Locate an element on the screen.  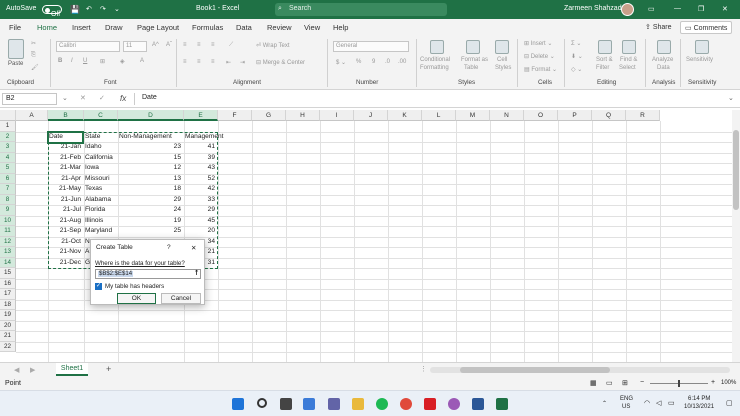
autosum-icon: Σ ⌄ is located at coordinates (576, 43).